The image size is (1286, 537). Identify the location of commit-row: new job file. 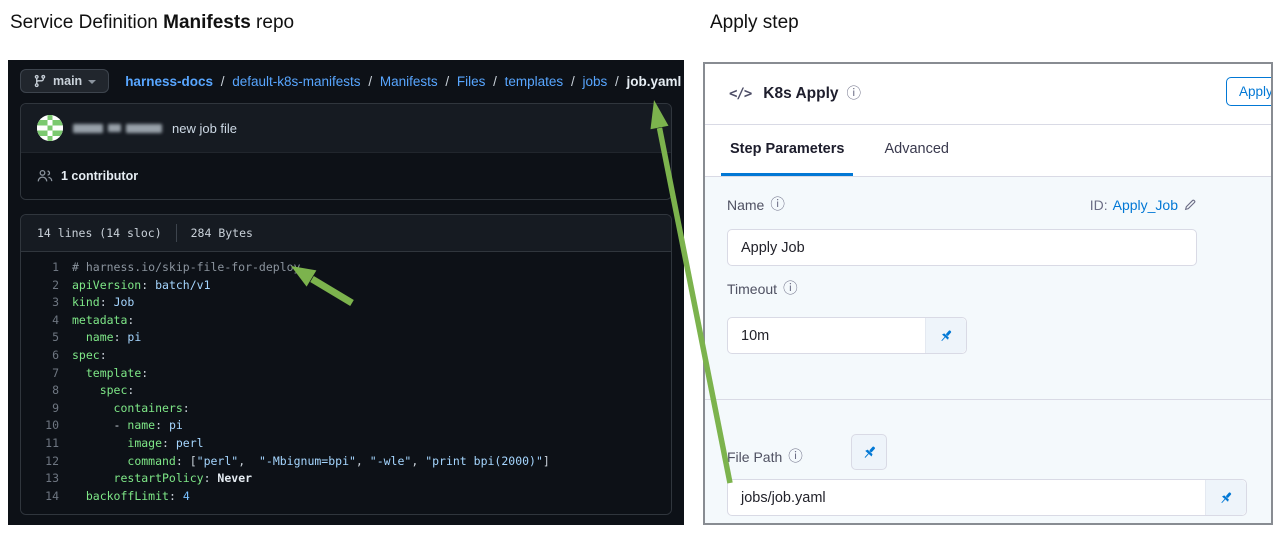
(346, 128).